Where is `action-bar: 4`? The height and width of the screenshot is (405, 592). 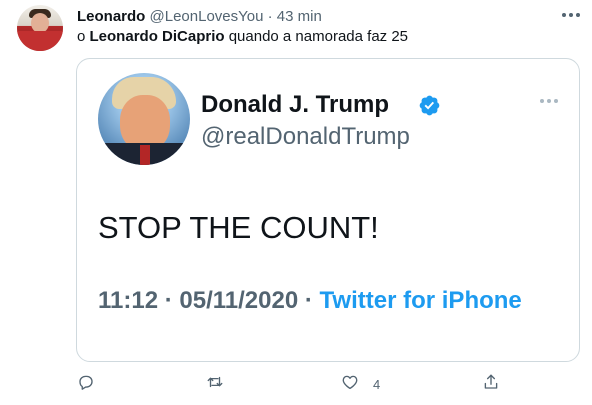 action-bar: 4 is located at coordinates (296, 384).